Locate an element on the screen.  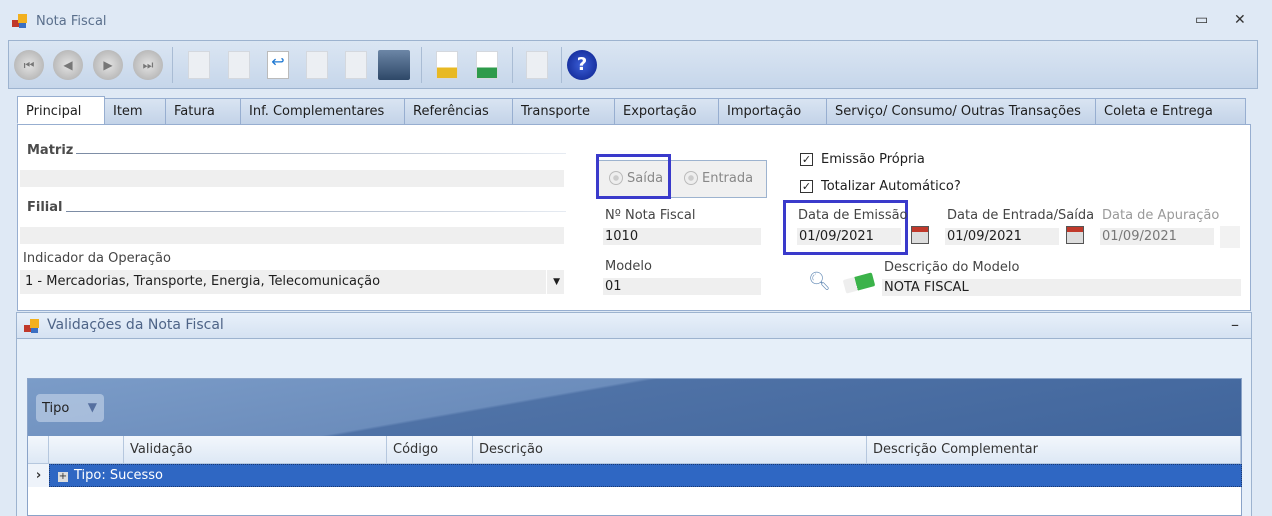
data-entrada-field: 01/09/2021 is located at coordinates (1002, 236).